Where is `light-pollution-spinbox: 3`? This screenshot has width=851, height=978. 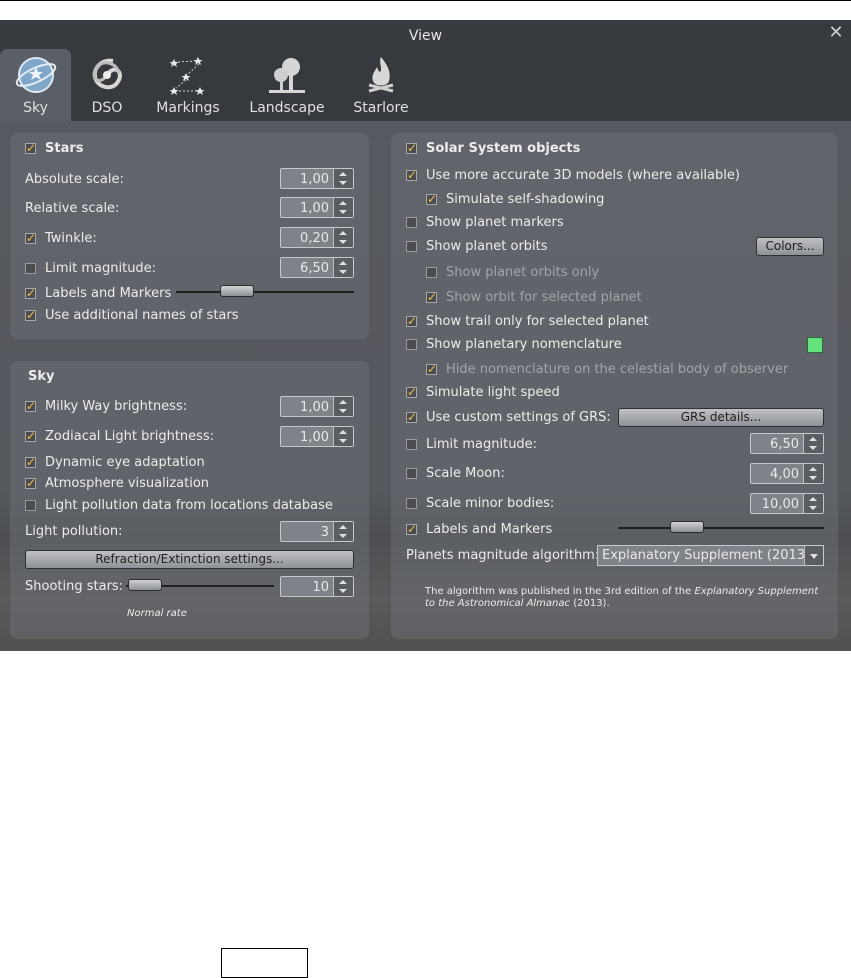
light-pollution-spinbox: 3 is located at coordinates (317, 531).